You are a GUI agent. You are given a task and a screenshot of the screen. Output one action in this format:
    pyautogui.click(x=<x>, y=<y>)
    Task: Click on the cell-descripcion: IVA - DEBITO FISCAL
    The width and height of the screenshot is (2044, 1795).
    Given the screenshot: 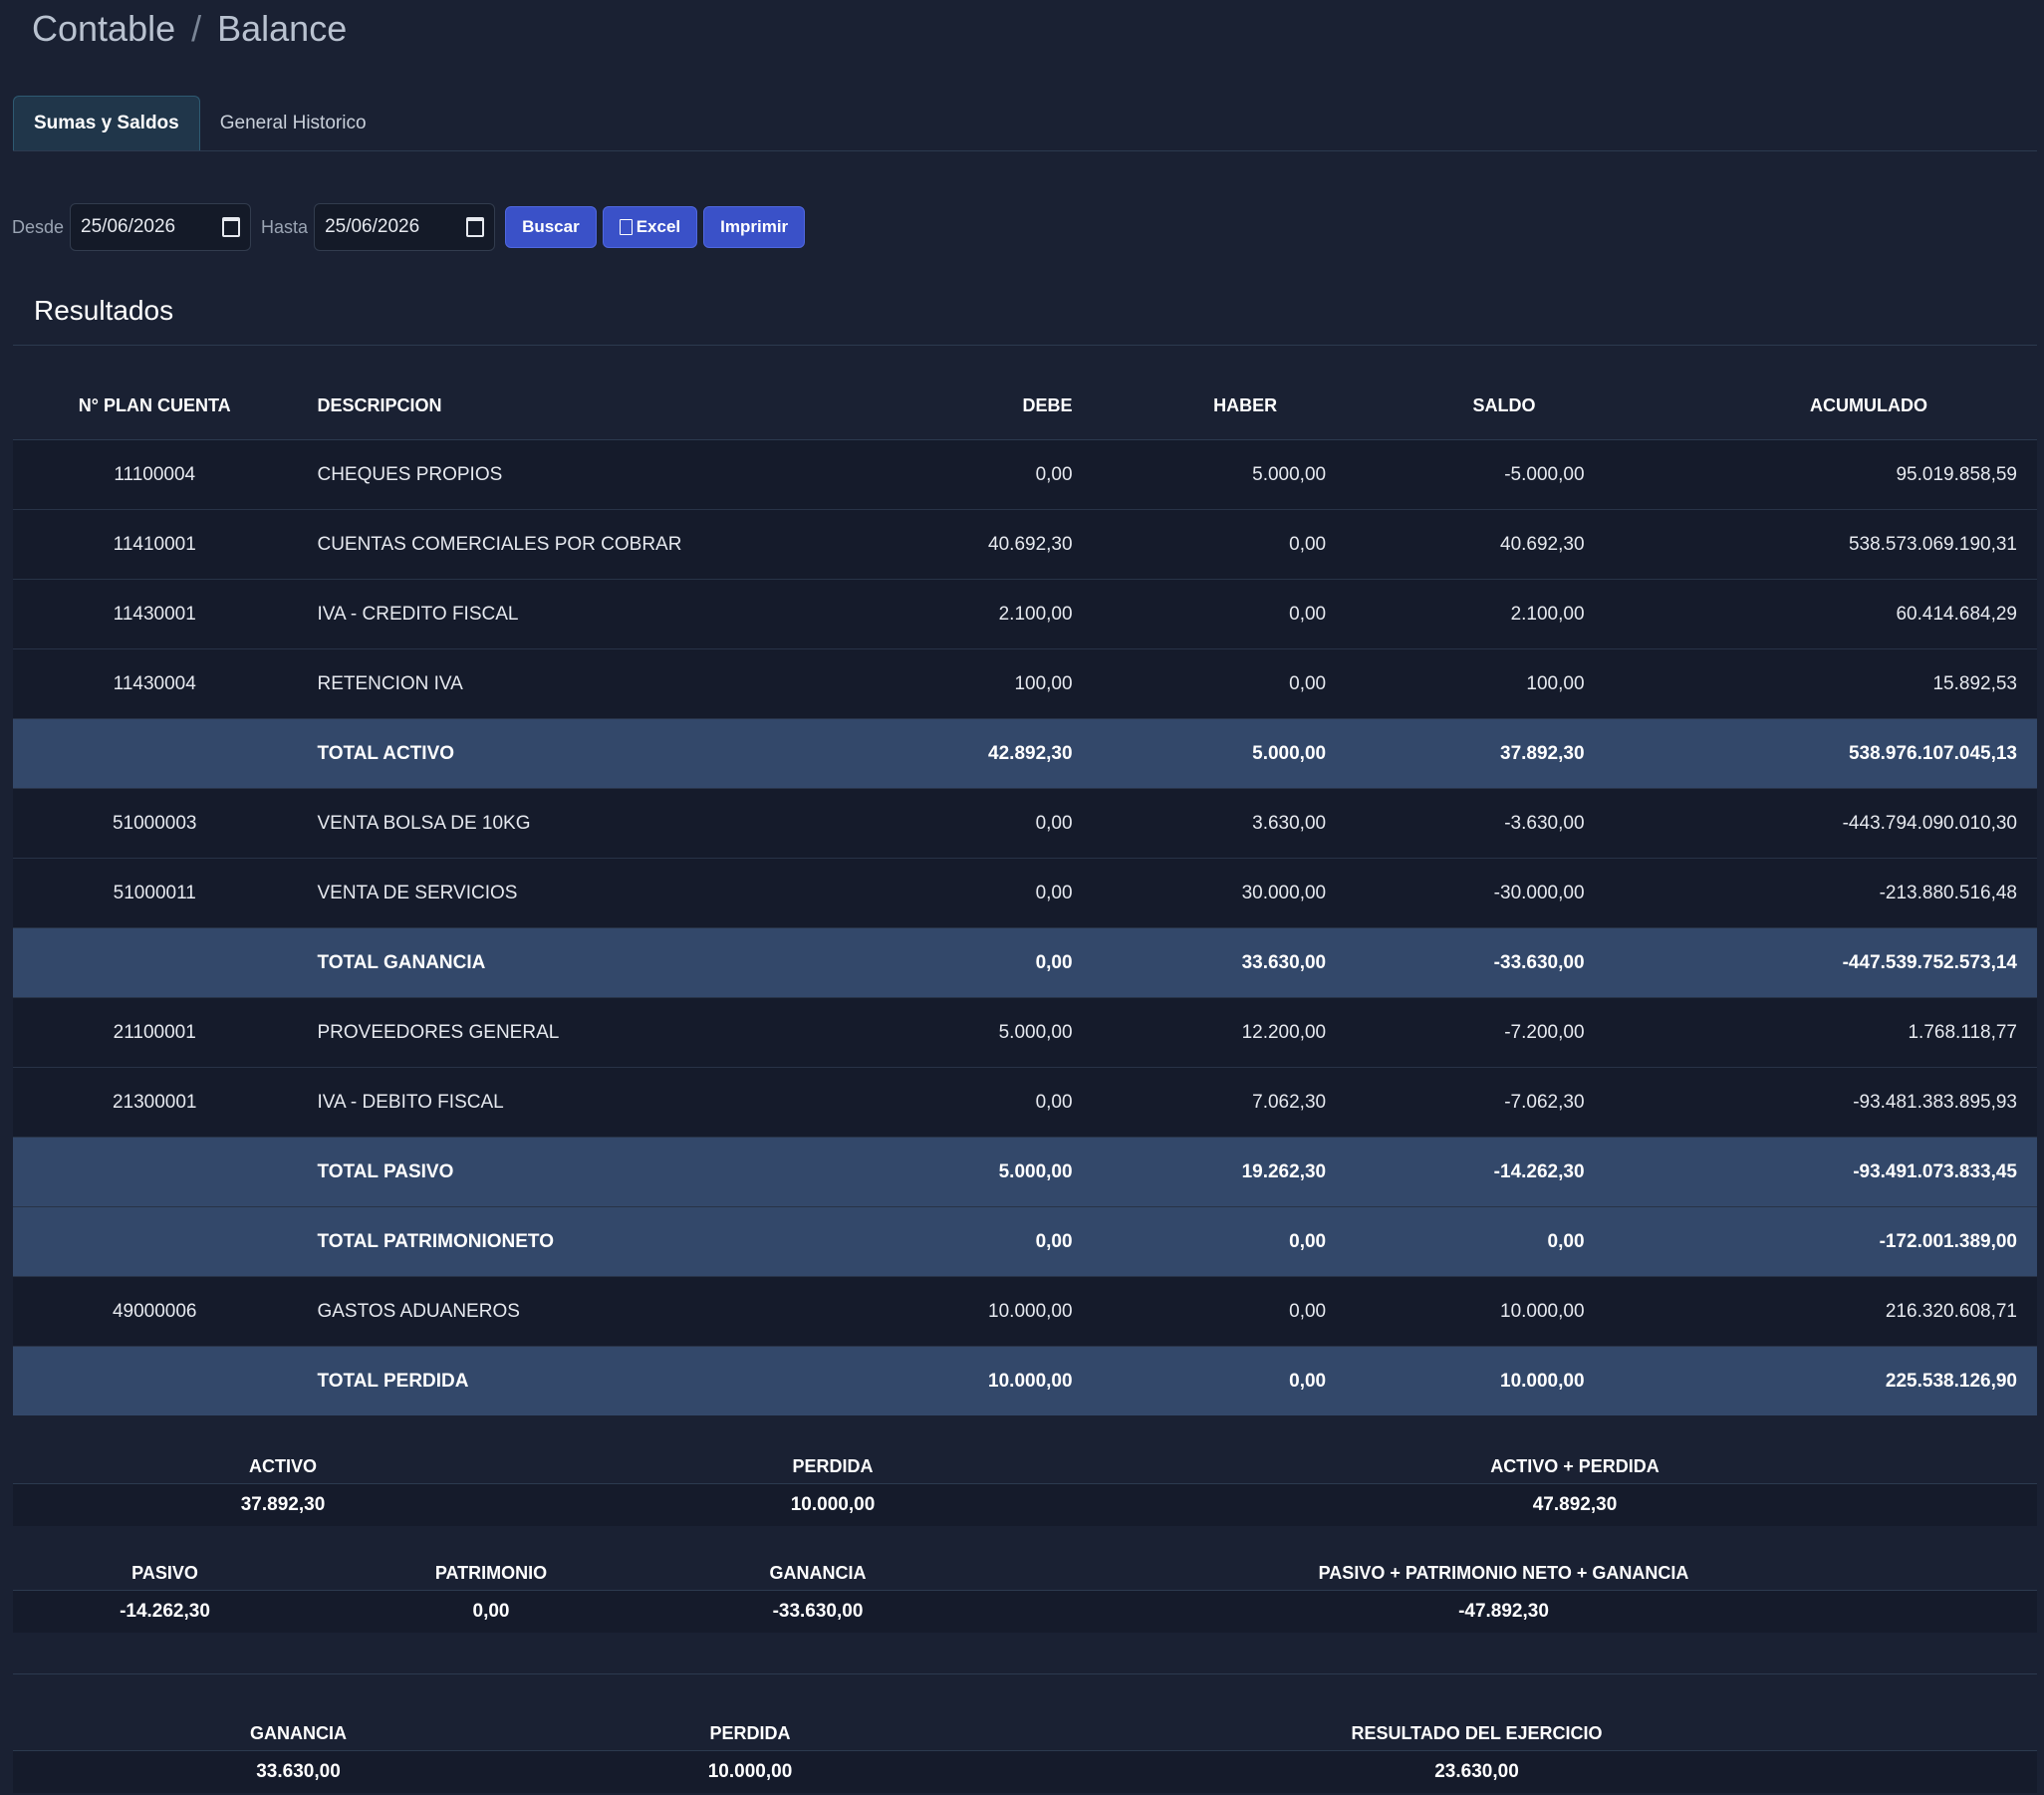 What is the action you would take?
    pyautogui.click(x=614, y=1102)
    